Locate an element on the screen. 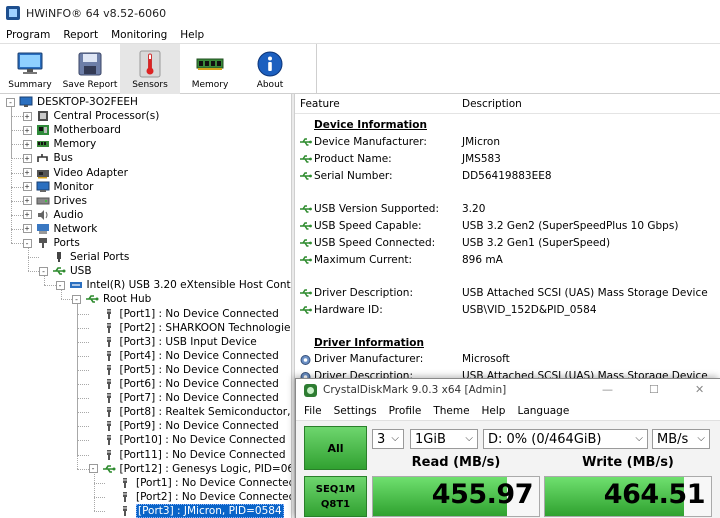 Image resolution: width=720 pixels, height=518 pixels. memory-button: Memory is located at coordinates (210, 69).